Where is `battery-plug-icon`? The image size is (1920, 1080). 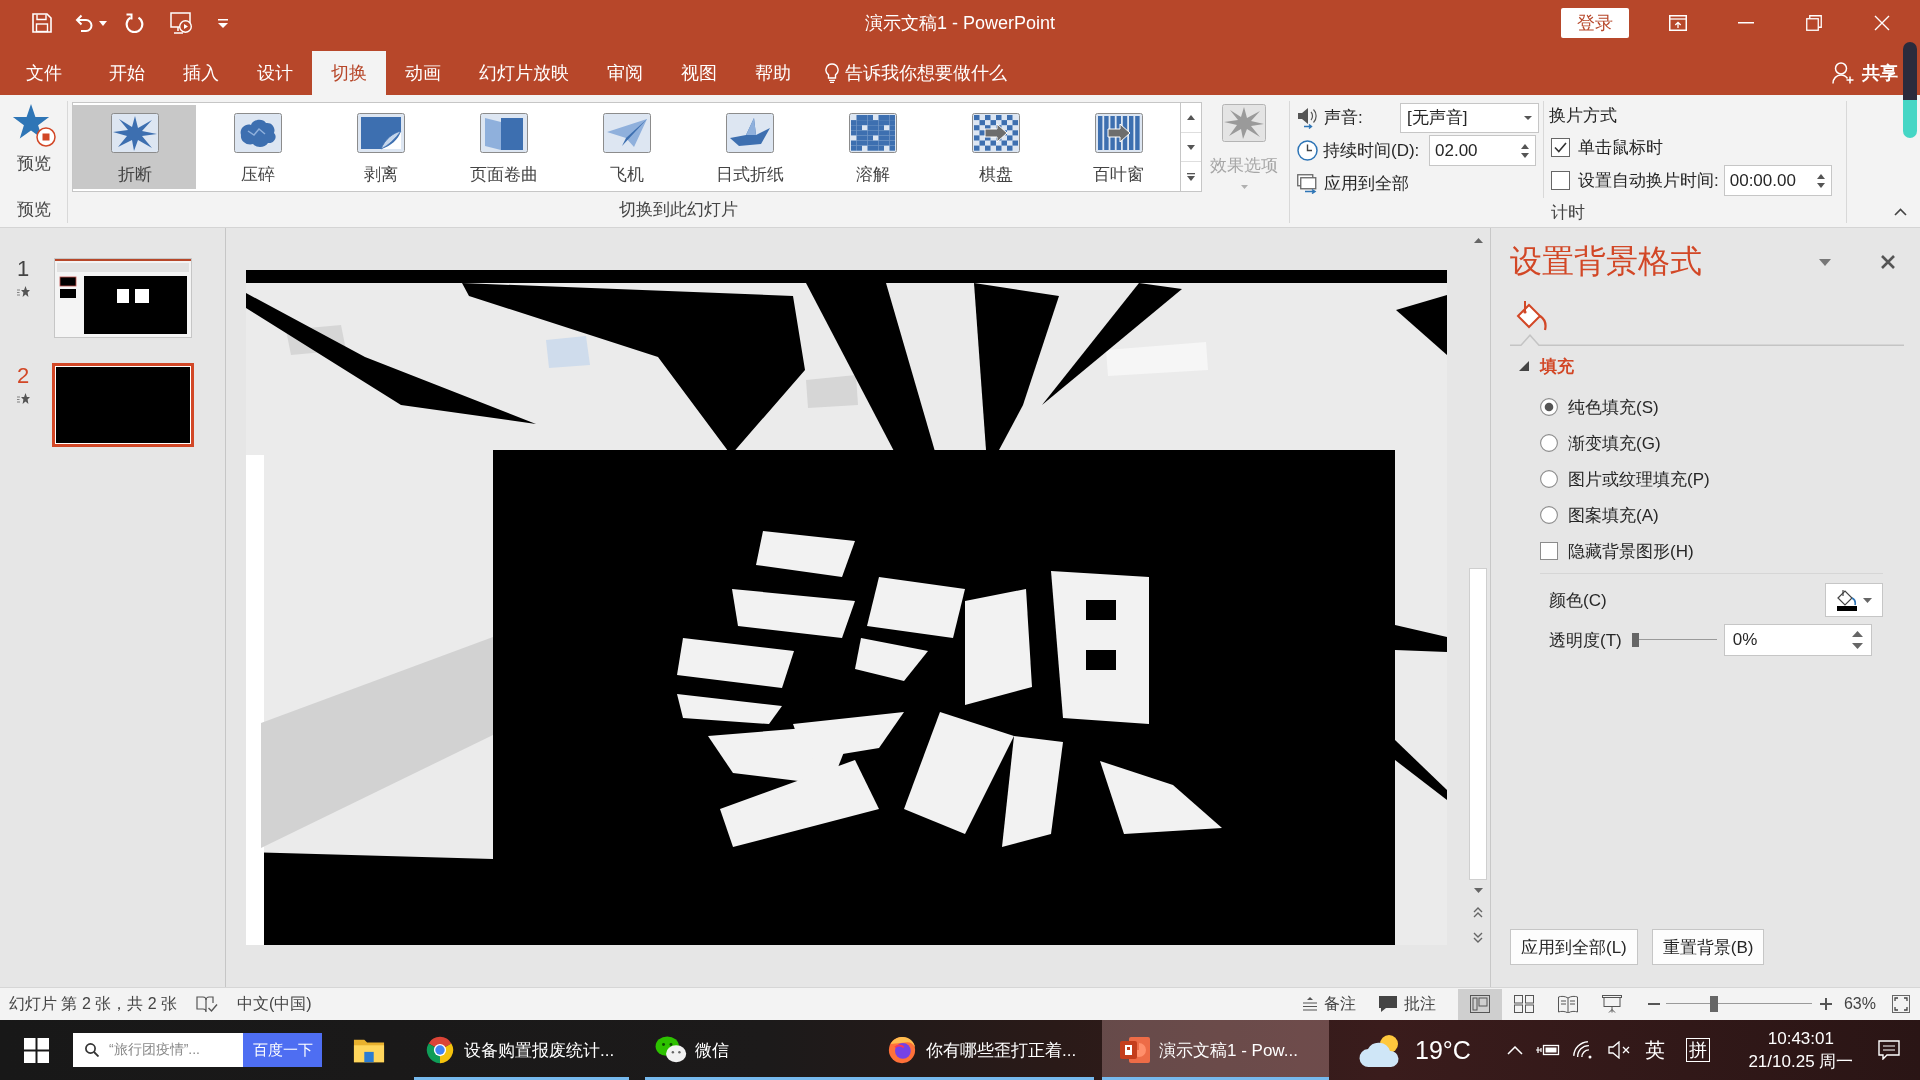
battery-plug-icon is located at coordinates (1547, 1050).